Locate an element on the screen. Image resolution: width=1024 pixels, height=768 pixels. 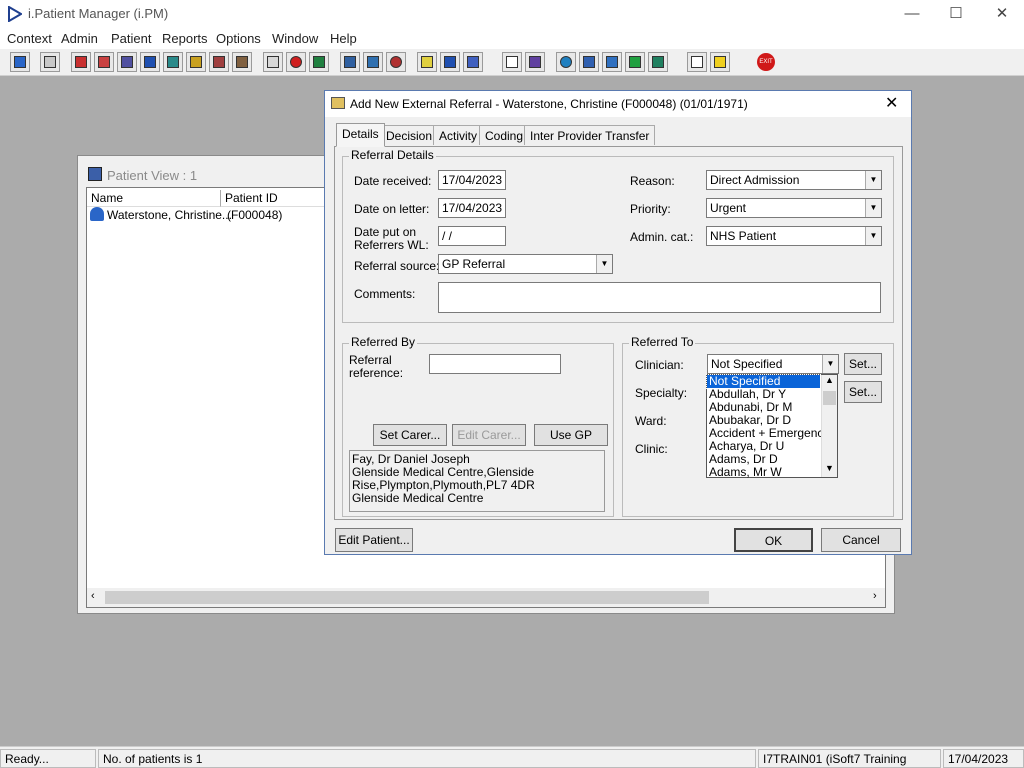
clinician-value: Not Specified is located at coordinates (747, 364).